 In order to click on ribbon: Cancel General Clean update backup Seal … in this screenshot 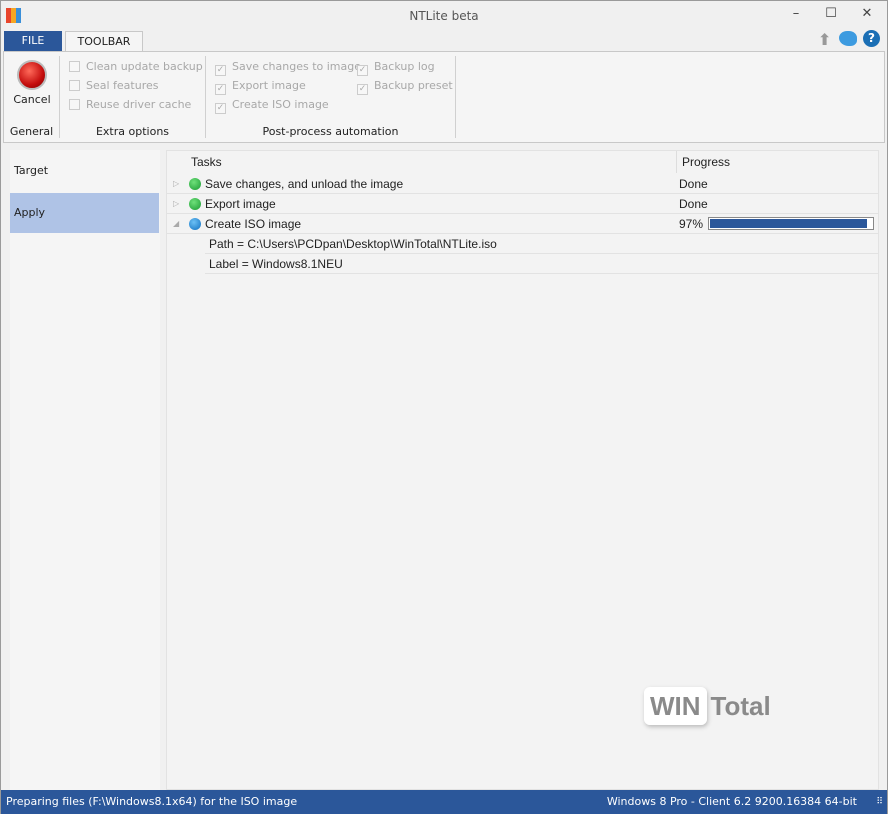, I will do `click(444, 97)`.